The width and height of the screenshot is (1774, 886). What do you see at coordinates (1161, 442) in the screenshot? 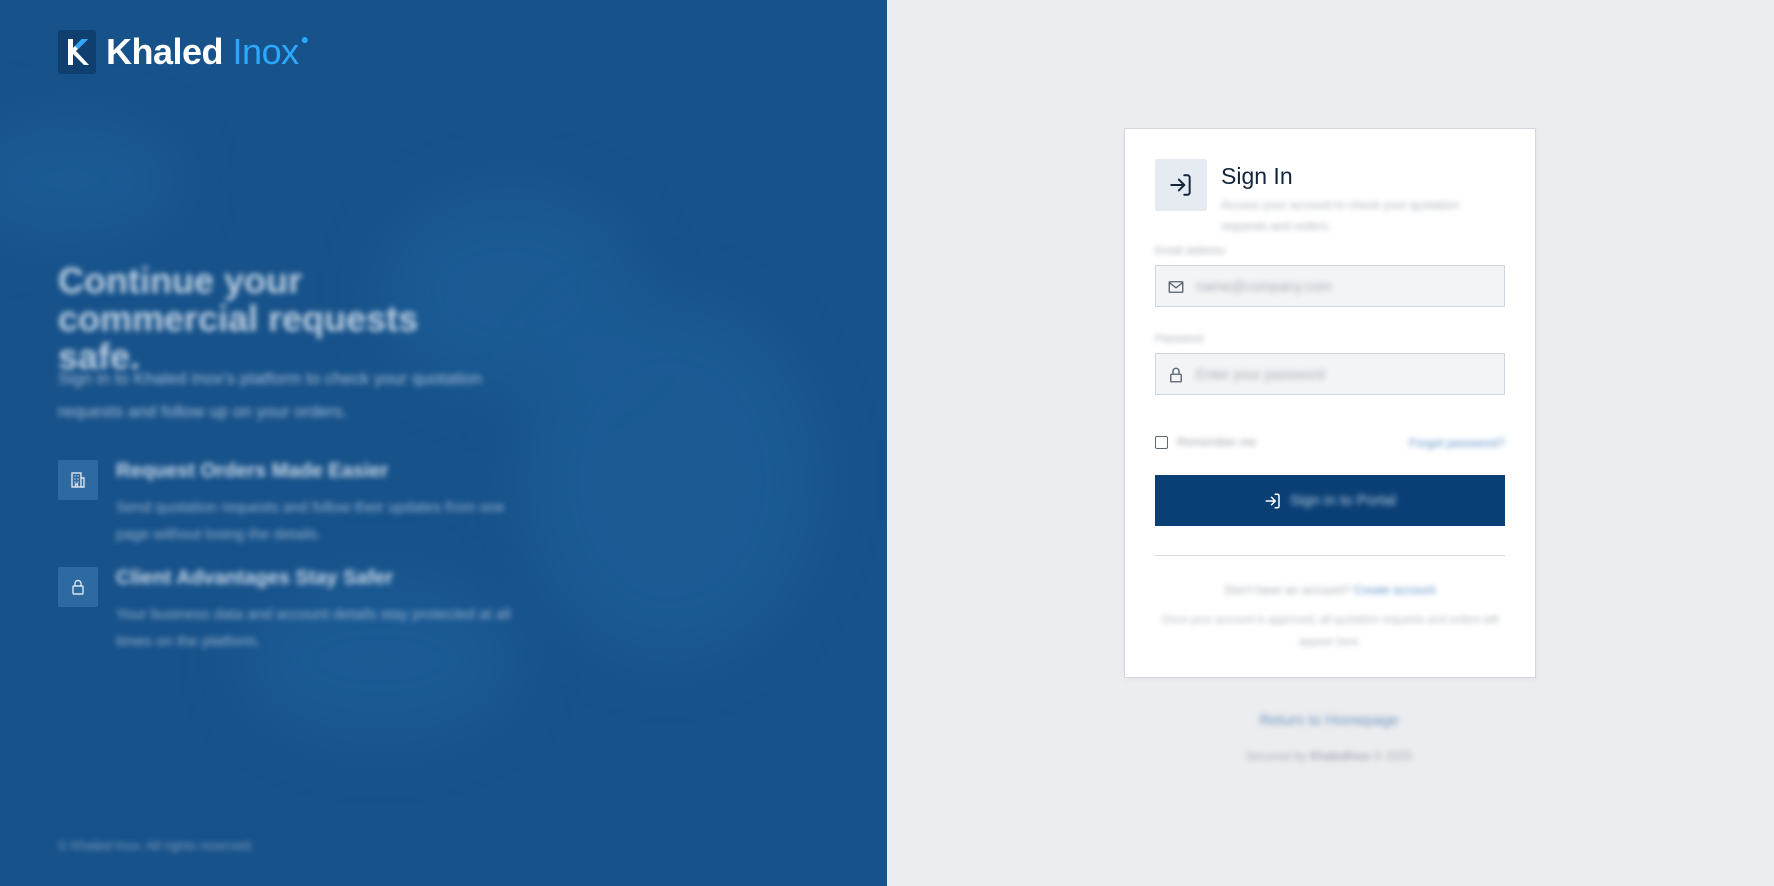
I see `remember-checkbox` at bounding box center [1161, 442].